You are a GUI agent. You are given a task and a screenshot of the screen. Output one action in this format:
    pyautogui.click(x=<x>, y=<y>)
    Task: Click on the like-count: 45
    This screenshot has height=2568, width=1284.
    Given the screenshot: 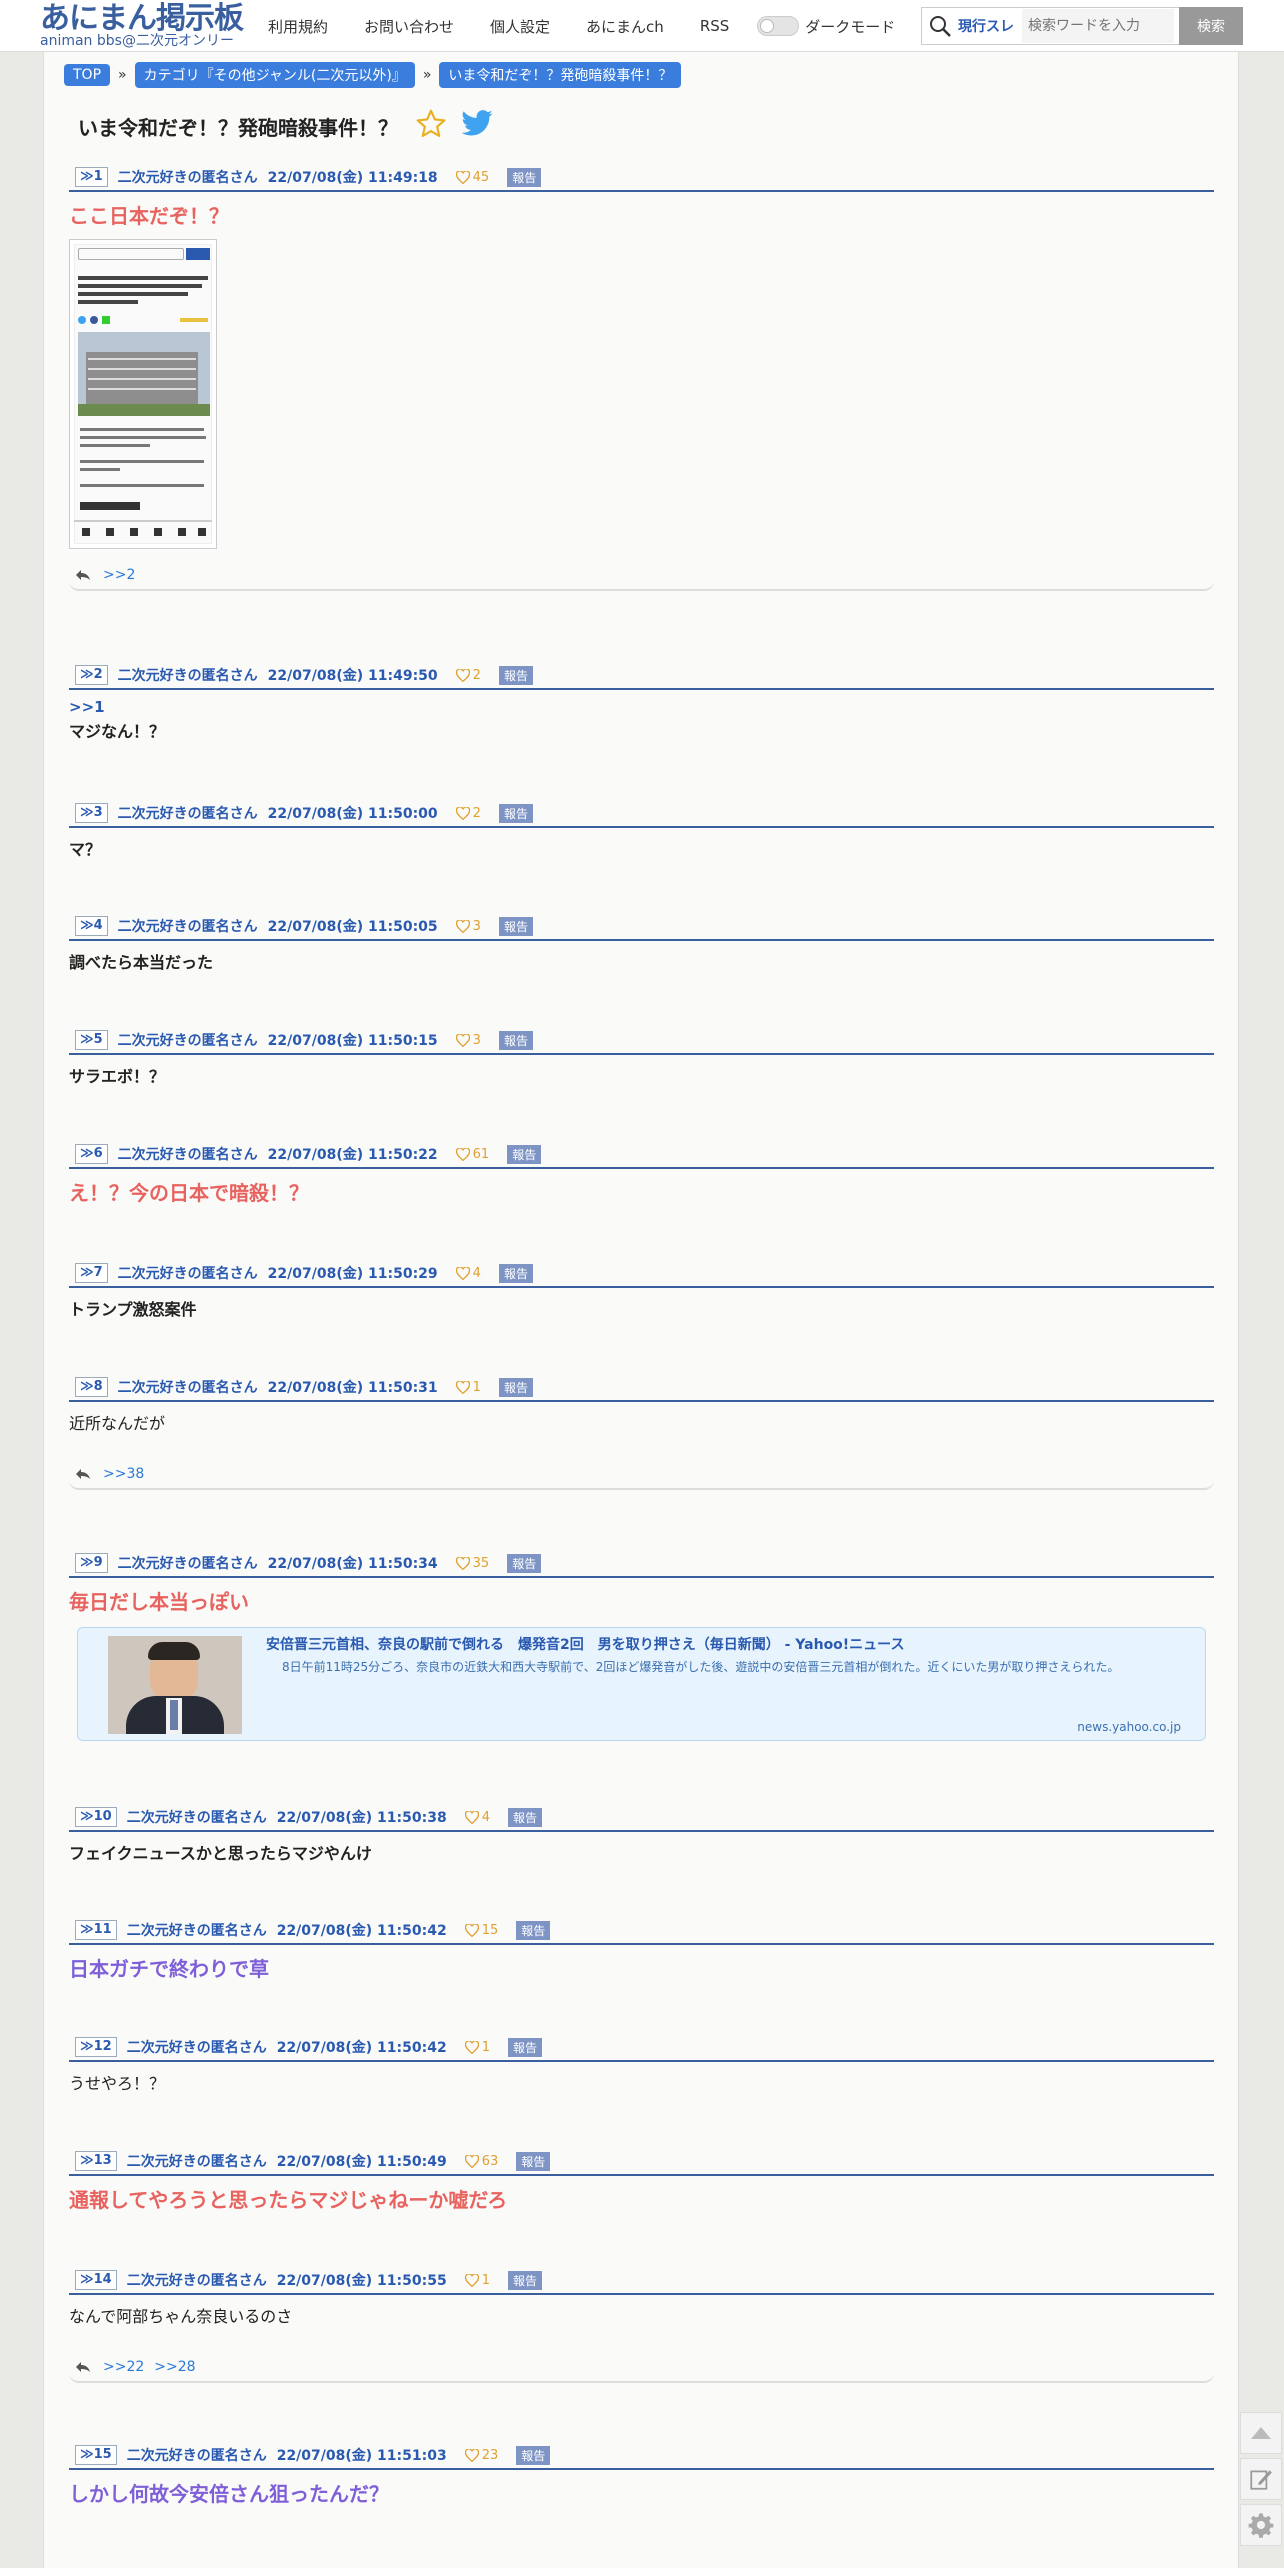 What is the action you would take?
    pyautogui.click(x=481, y=177)
    